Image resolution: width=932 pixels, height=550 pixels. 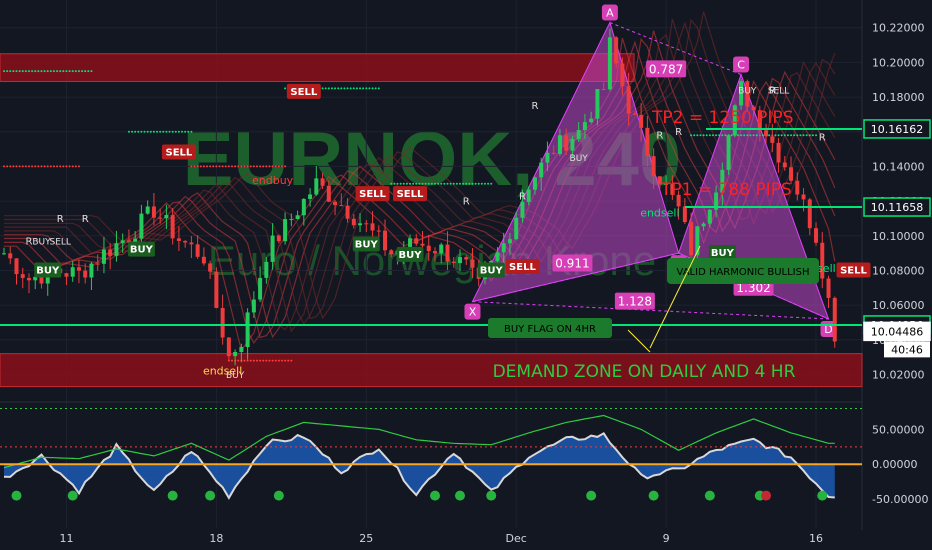 What do you see at coordinates (722, 118) in the screenshot?
I see `tp2-label: TP2 = 1250 PIPS` at bounding box center [722, 118].